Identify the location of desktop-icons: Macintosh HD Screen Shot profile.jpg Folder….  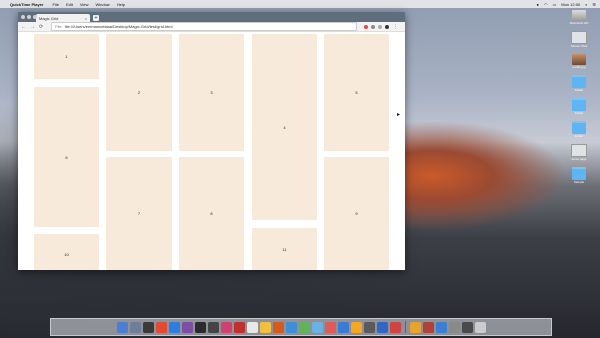
(579, 100).